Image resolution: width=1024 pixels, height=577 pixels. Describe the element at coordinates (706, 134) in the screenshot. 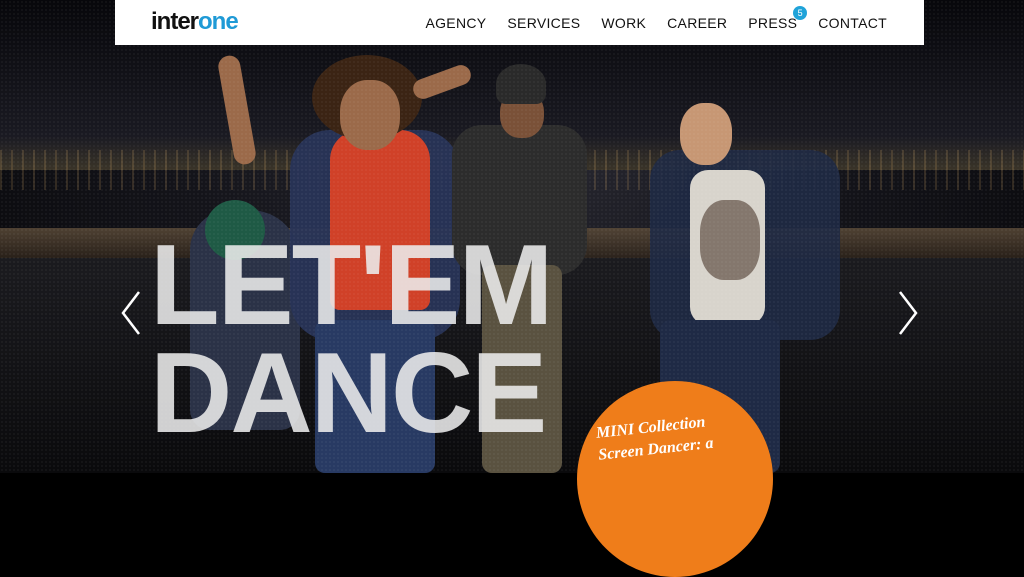

I see `dancer-4-head` at that location.